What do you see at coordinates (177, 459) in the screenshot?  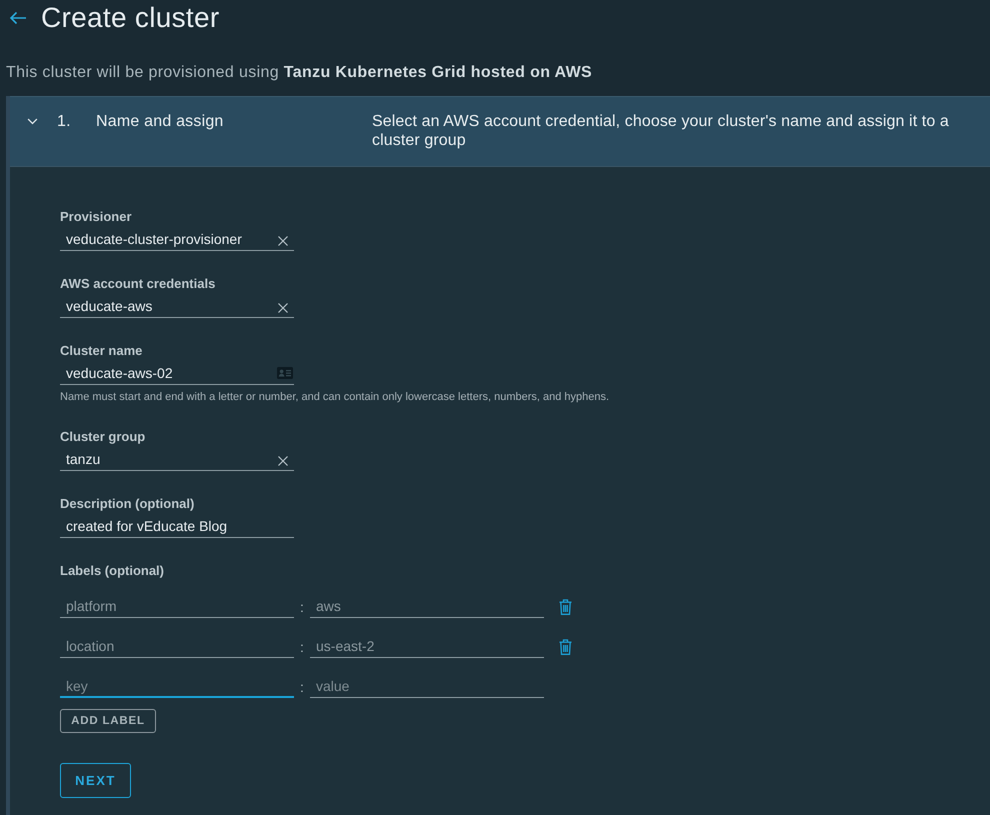 I see `text-field: tanzu` at bounding box center [177, 459].